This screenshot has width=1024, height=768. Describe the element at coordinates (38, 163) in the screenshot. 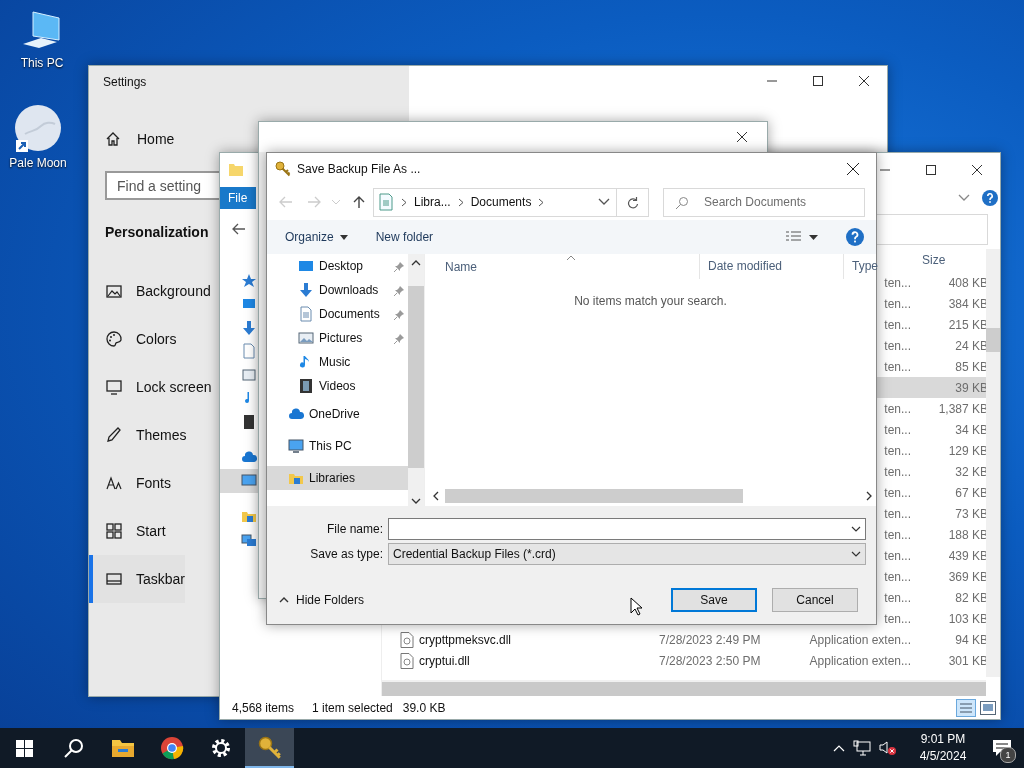

I see `desktop-icon-label: Pale Moon` at that location.